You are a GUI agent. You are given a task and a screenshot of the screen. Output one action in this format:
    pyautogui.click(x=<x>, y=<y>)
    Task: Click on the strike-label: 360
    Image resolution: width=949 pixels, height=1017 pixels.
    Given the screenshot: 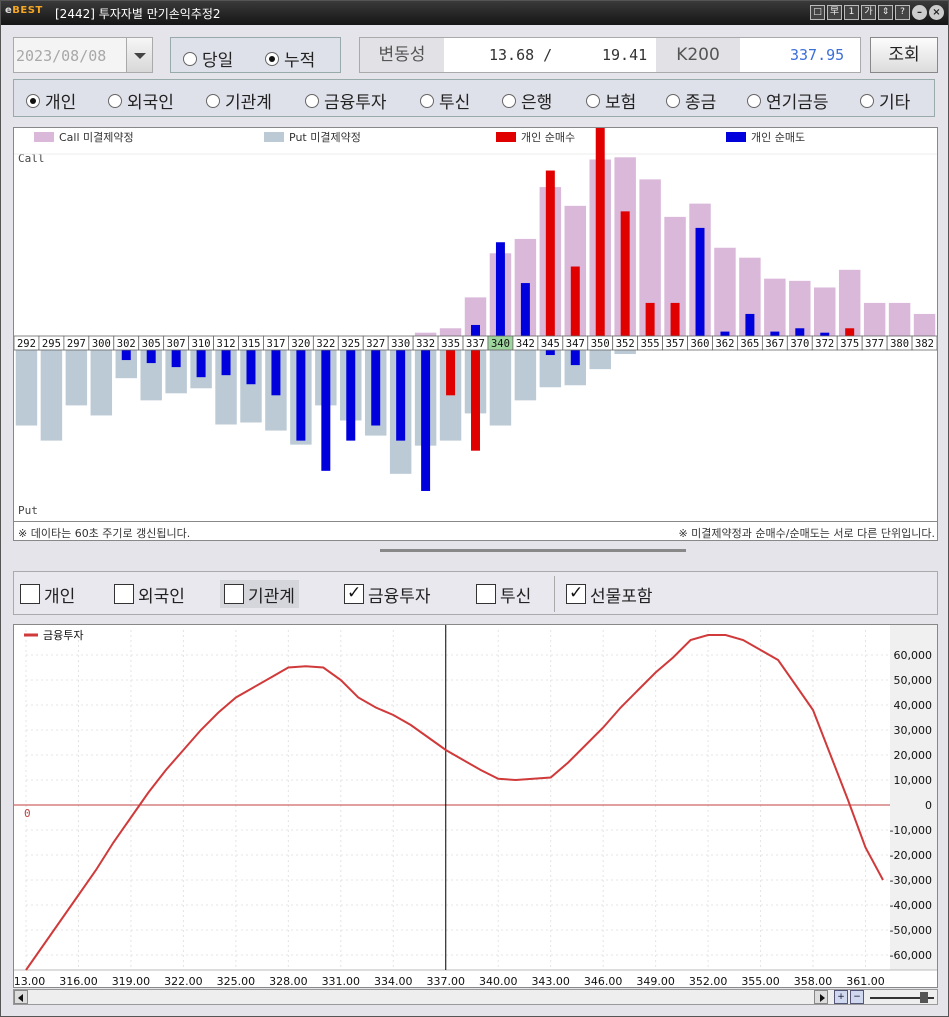 What is the action you would take?
    pyautogui.click(x=700, y=344)
    